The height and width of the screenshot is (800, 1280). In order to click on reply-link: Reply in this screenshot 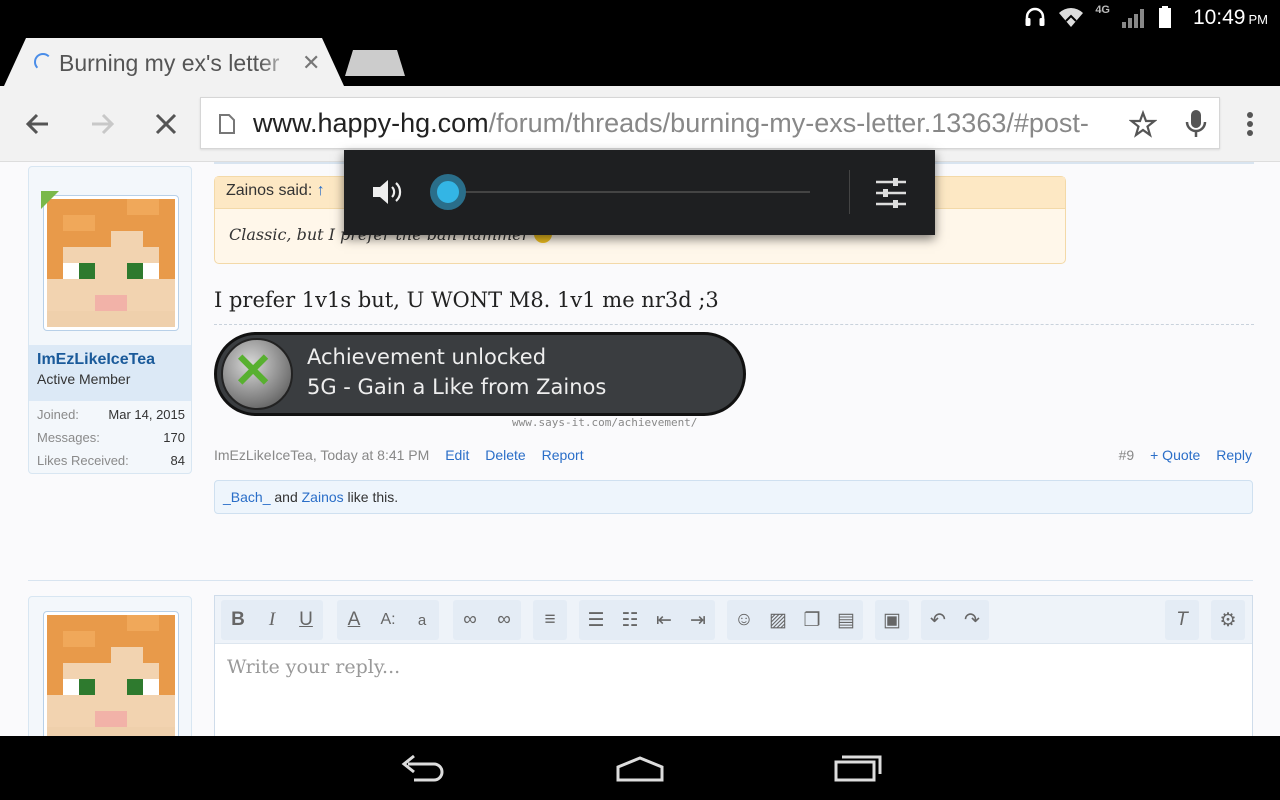, I will do `click(1234, 455)`.